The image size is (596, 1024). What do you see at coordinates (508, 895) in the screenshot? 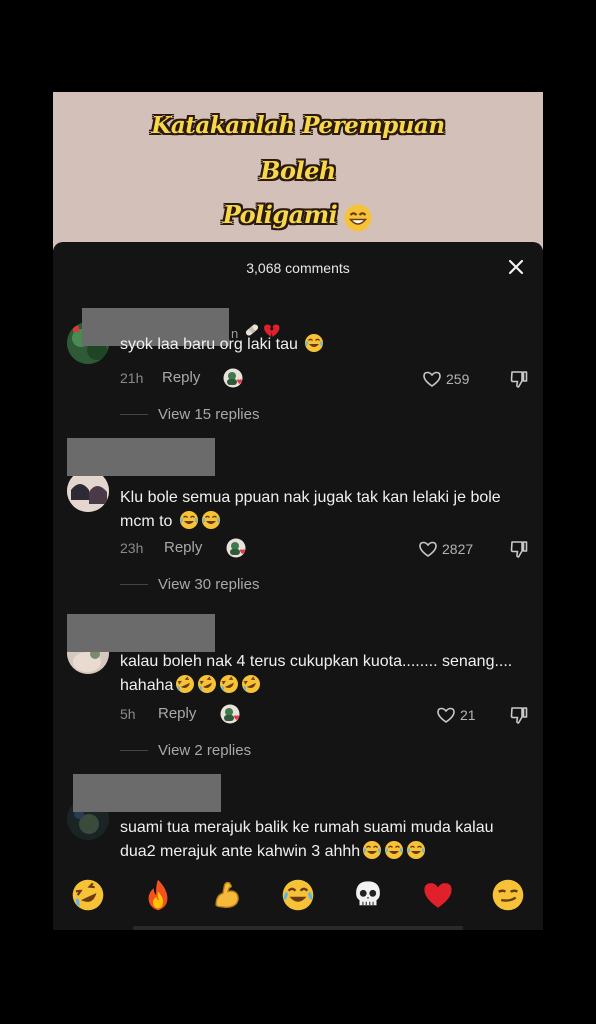
I see `smirking-face-icon` at bounding box center [508, 895].